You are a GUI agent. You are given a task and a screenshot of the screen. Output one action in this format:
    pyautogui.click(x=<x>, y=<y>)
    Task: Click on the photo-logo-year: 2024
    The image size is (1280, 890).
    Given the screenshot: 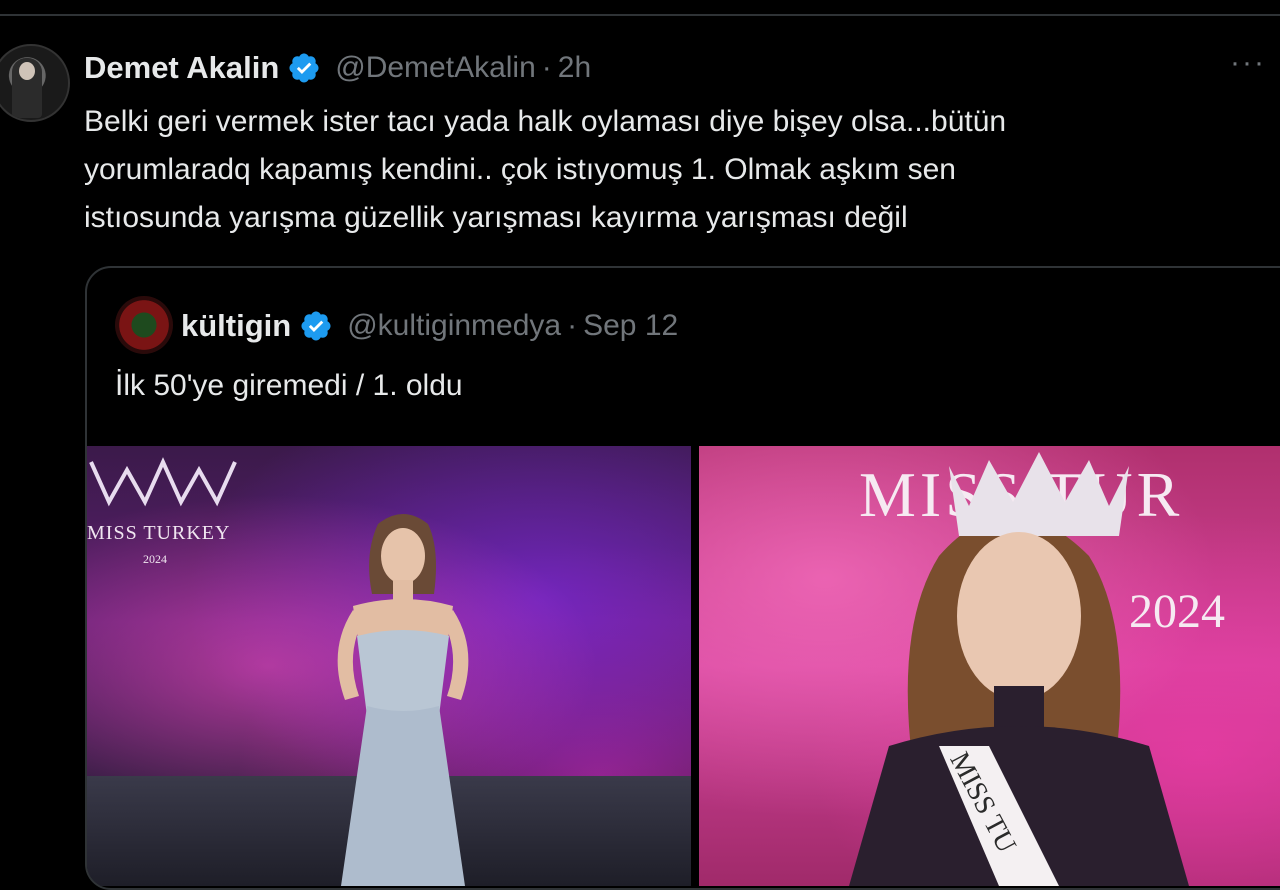 What is the action you would take?
    pyautogui.click(x=155, y=559)
    